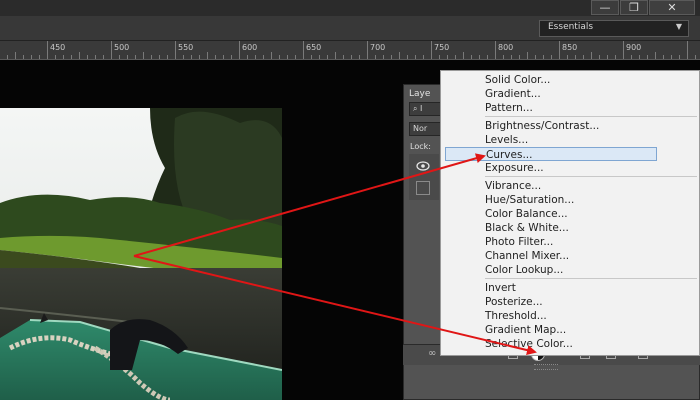 This screenshot has width=700, height=400. I want to click on ruler-label: 850, so click(570, 47).